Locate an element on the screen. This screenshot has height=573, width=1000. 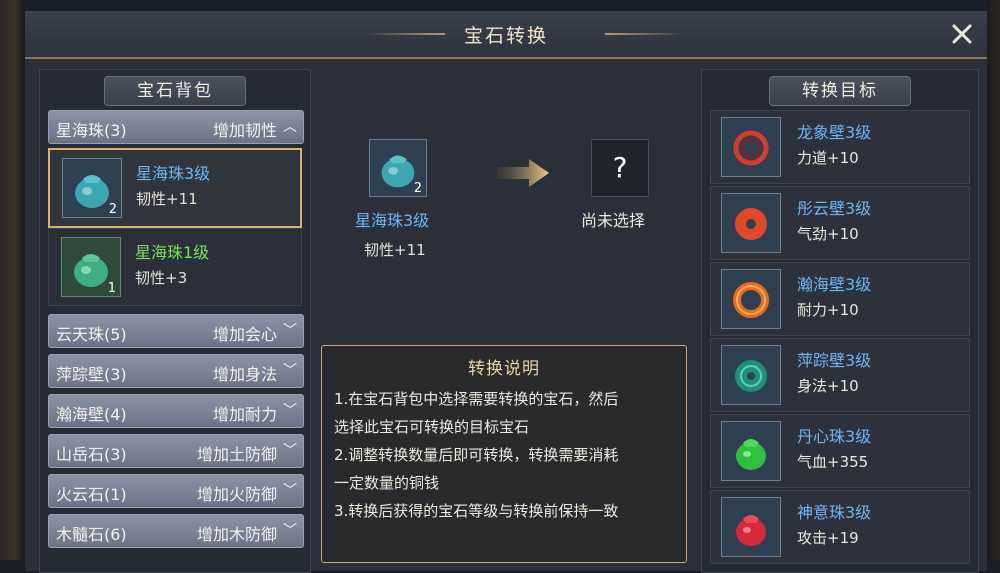
background-left-edge is located at coordinates (12, 280).